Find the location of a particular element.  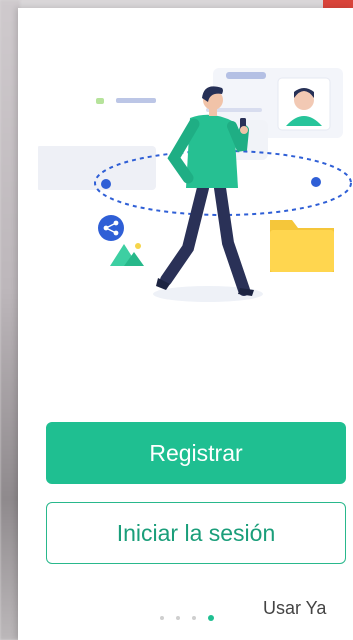

skip-button: Usar Ya is located at coordinates (294, 608).